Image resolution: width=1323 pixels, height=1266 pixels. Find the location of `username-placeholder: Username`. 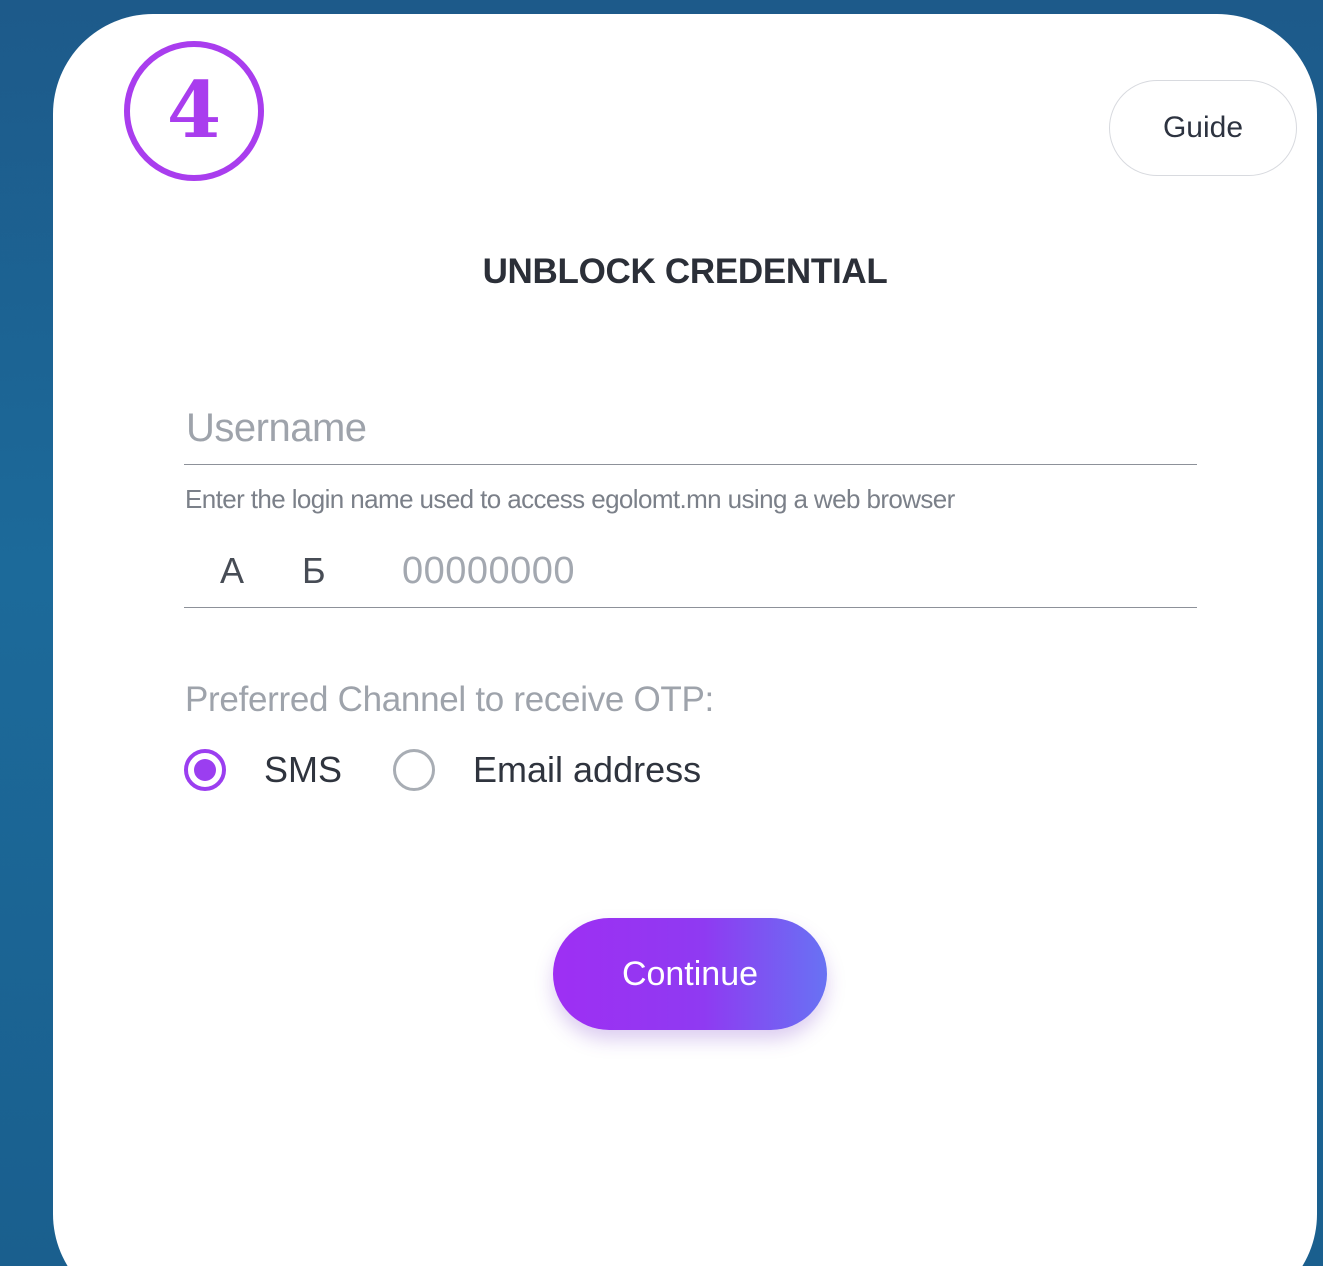

username-placeholder: Username is located at coordinates (276, 428).